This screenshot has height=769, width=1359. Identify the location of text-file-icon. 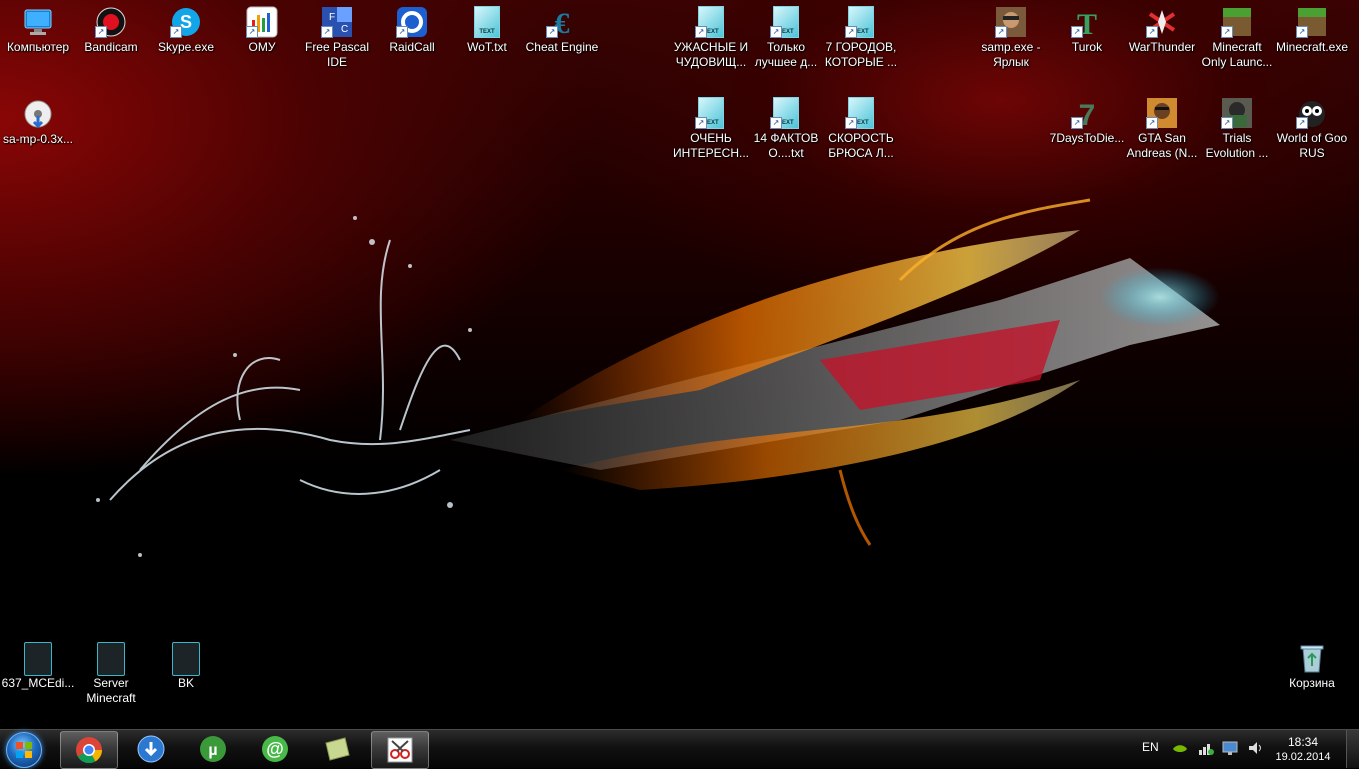
(487, 22).